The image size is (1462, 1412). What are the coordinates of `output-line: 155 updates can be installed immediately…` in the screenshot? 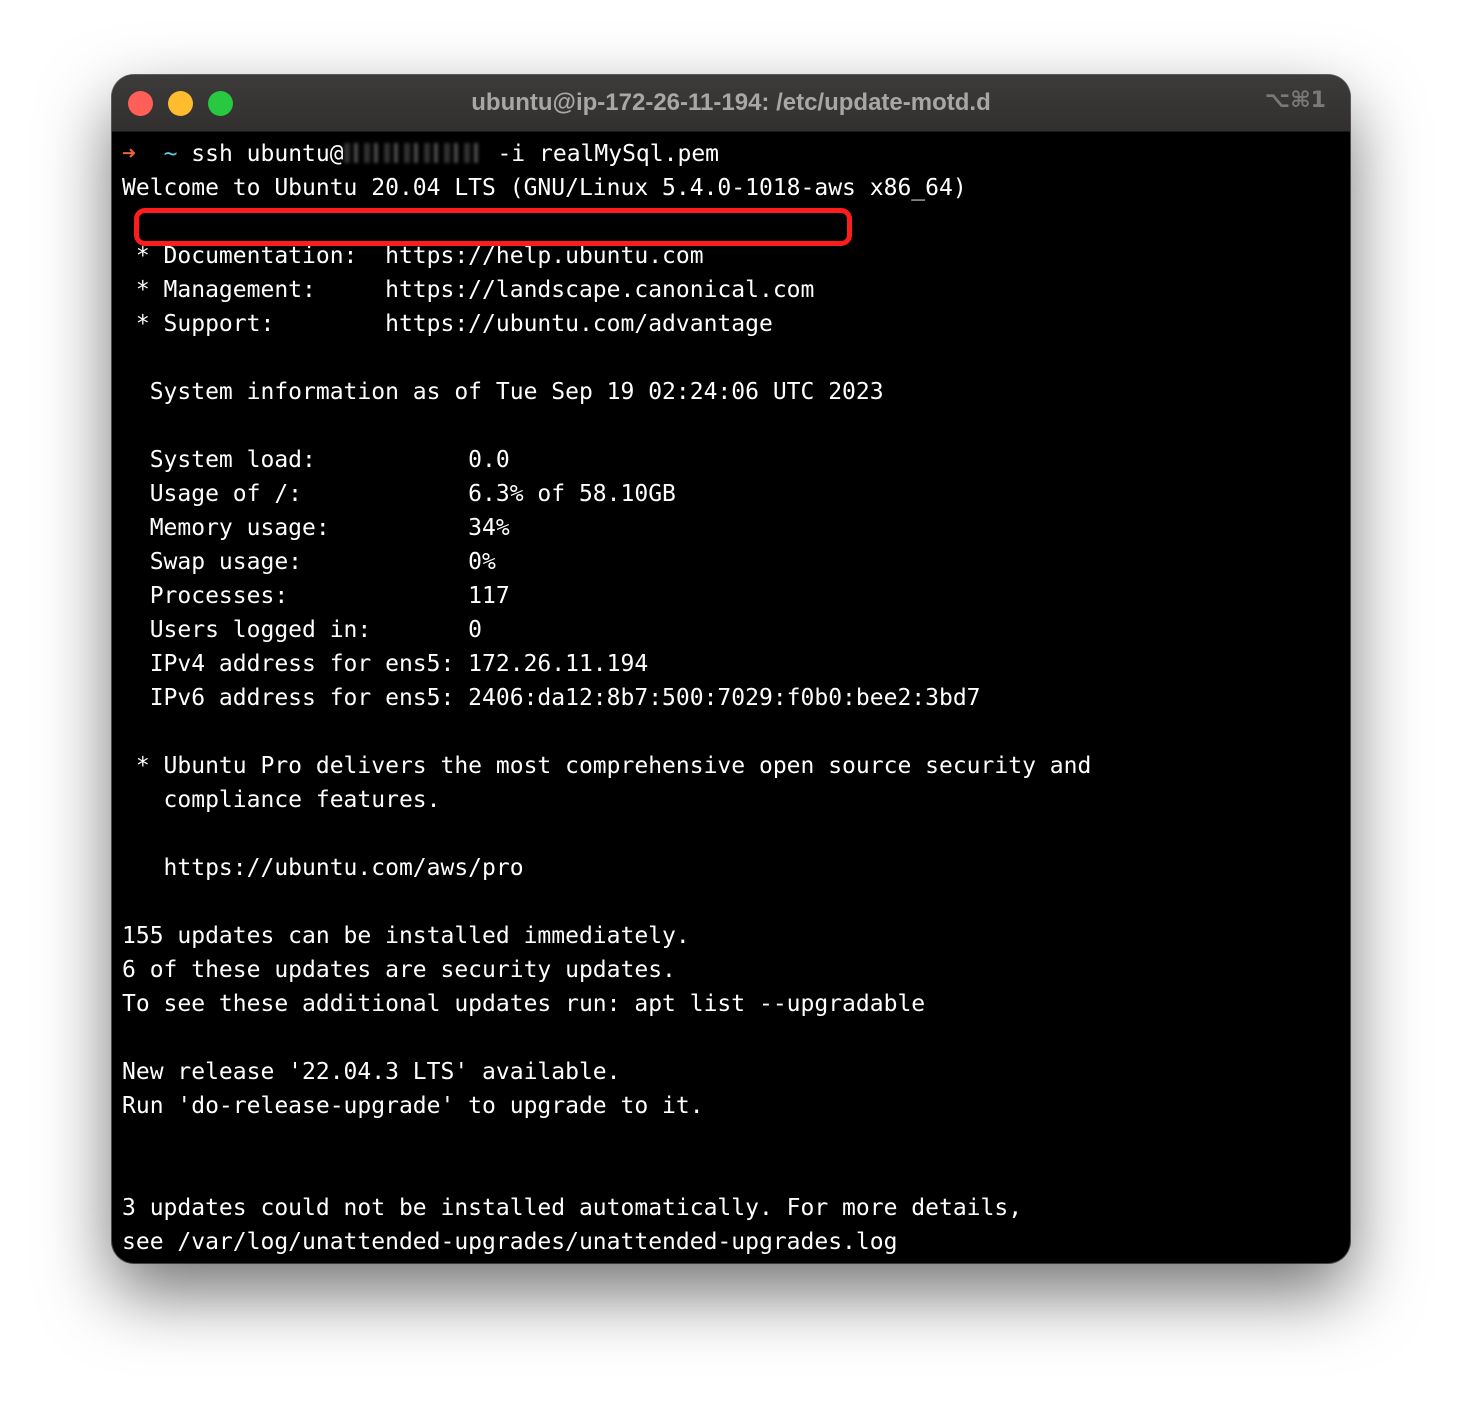 It's located at (406, 936).